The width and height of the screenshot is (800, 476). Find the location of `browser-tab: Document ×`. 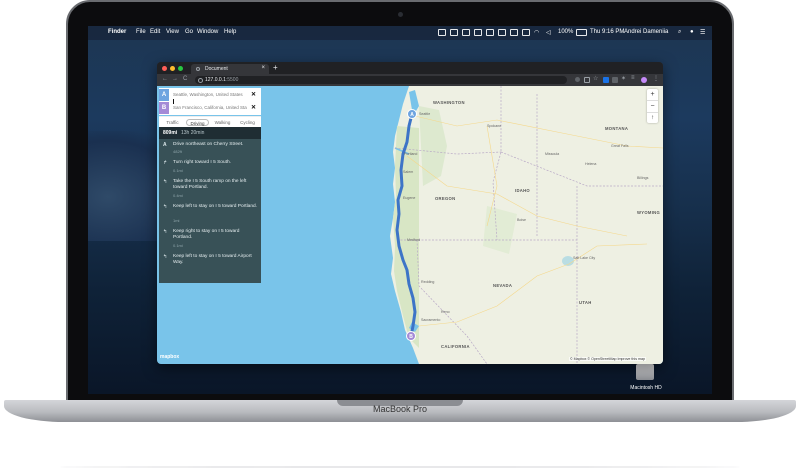

browser-tab: Document × is located at coordinates (230, 69).